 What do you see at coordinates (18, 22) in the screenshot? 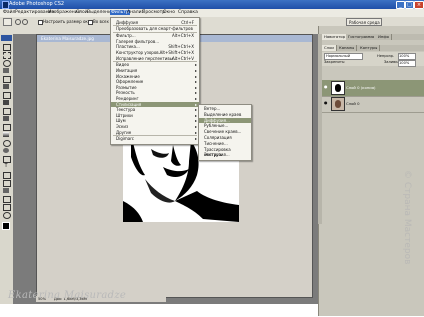
I see `zoom-in-icon` at bounding box center [18, 22].